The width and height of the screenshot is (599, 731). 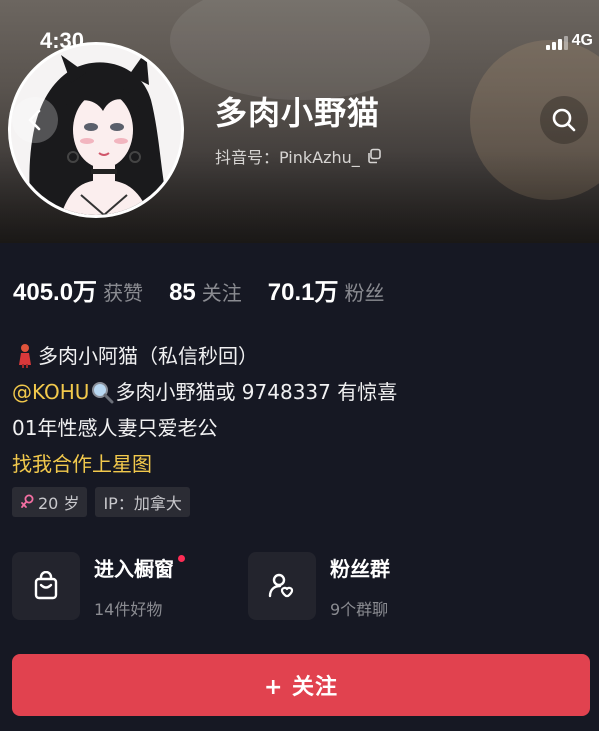 I want to click on shop-card-title-row: 进入橱窗, so click(x=139, y=567).